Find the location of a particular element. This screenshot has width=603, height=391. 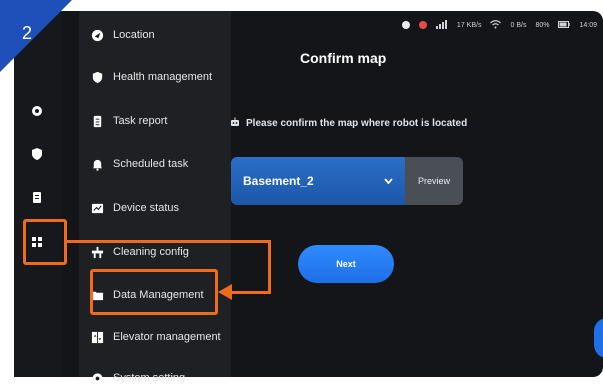

cleaning-icon is located at coordinates (97, 252).